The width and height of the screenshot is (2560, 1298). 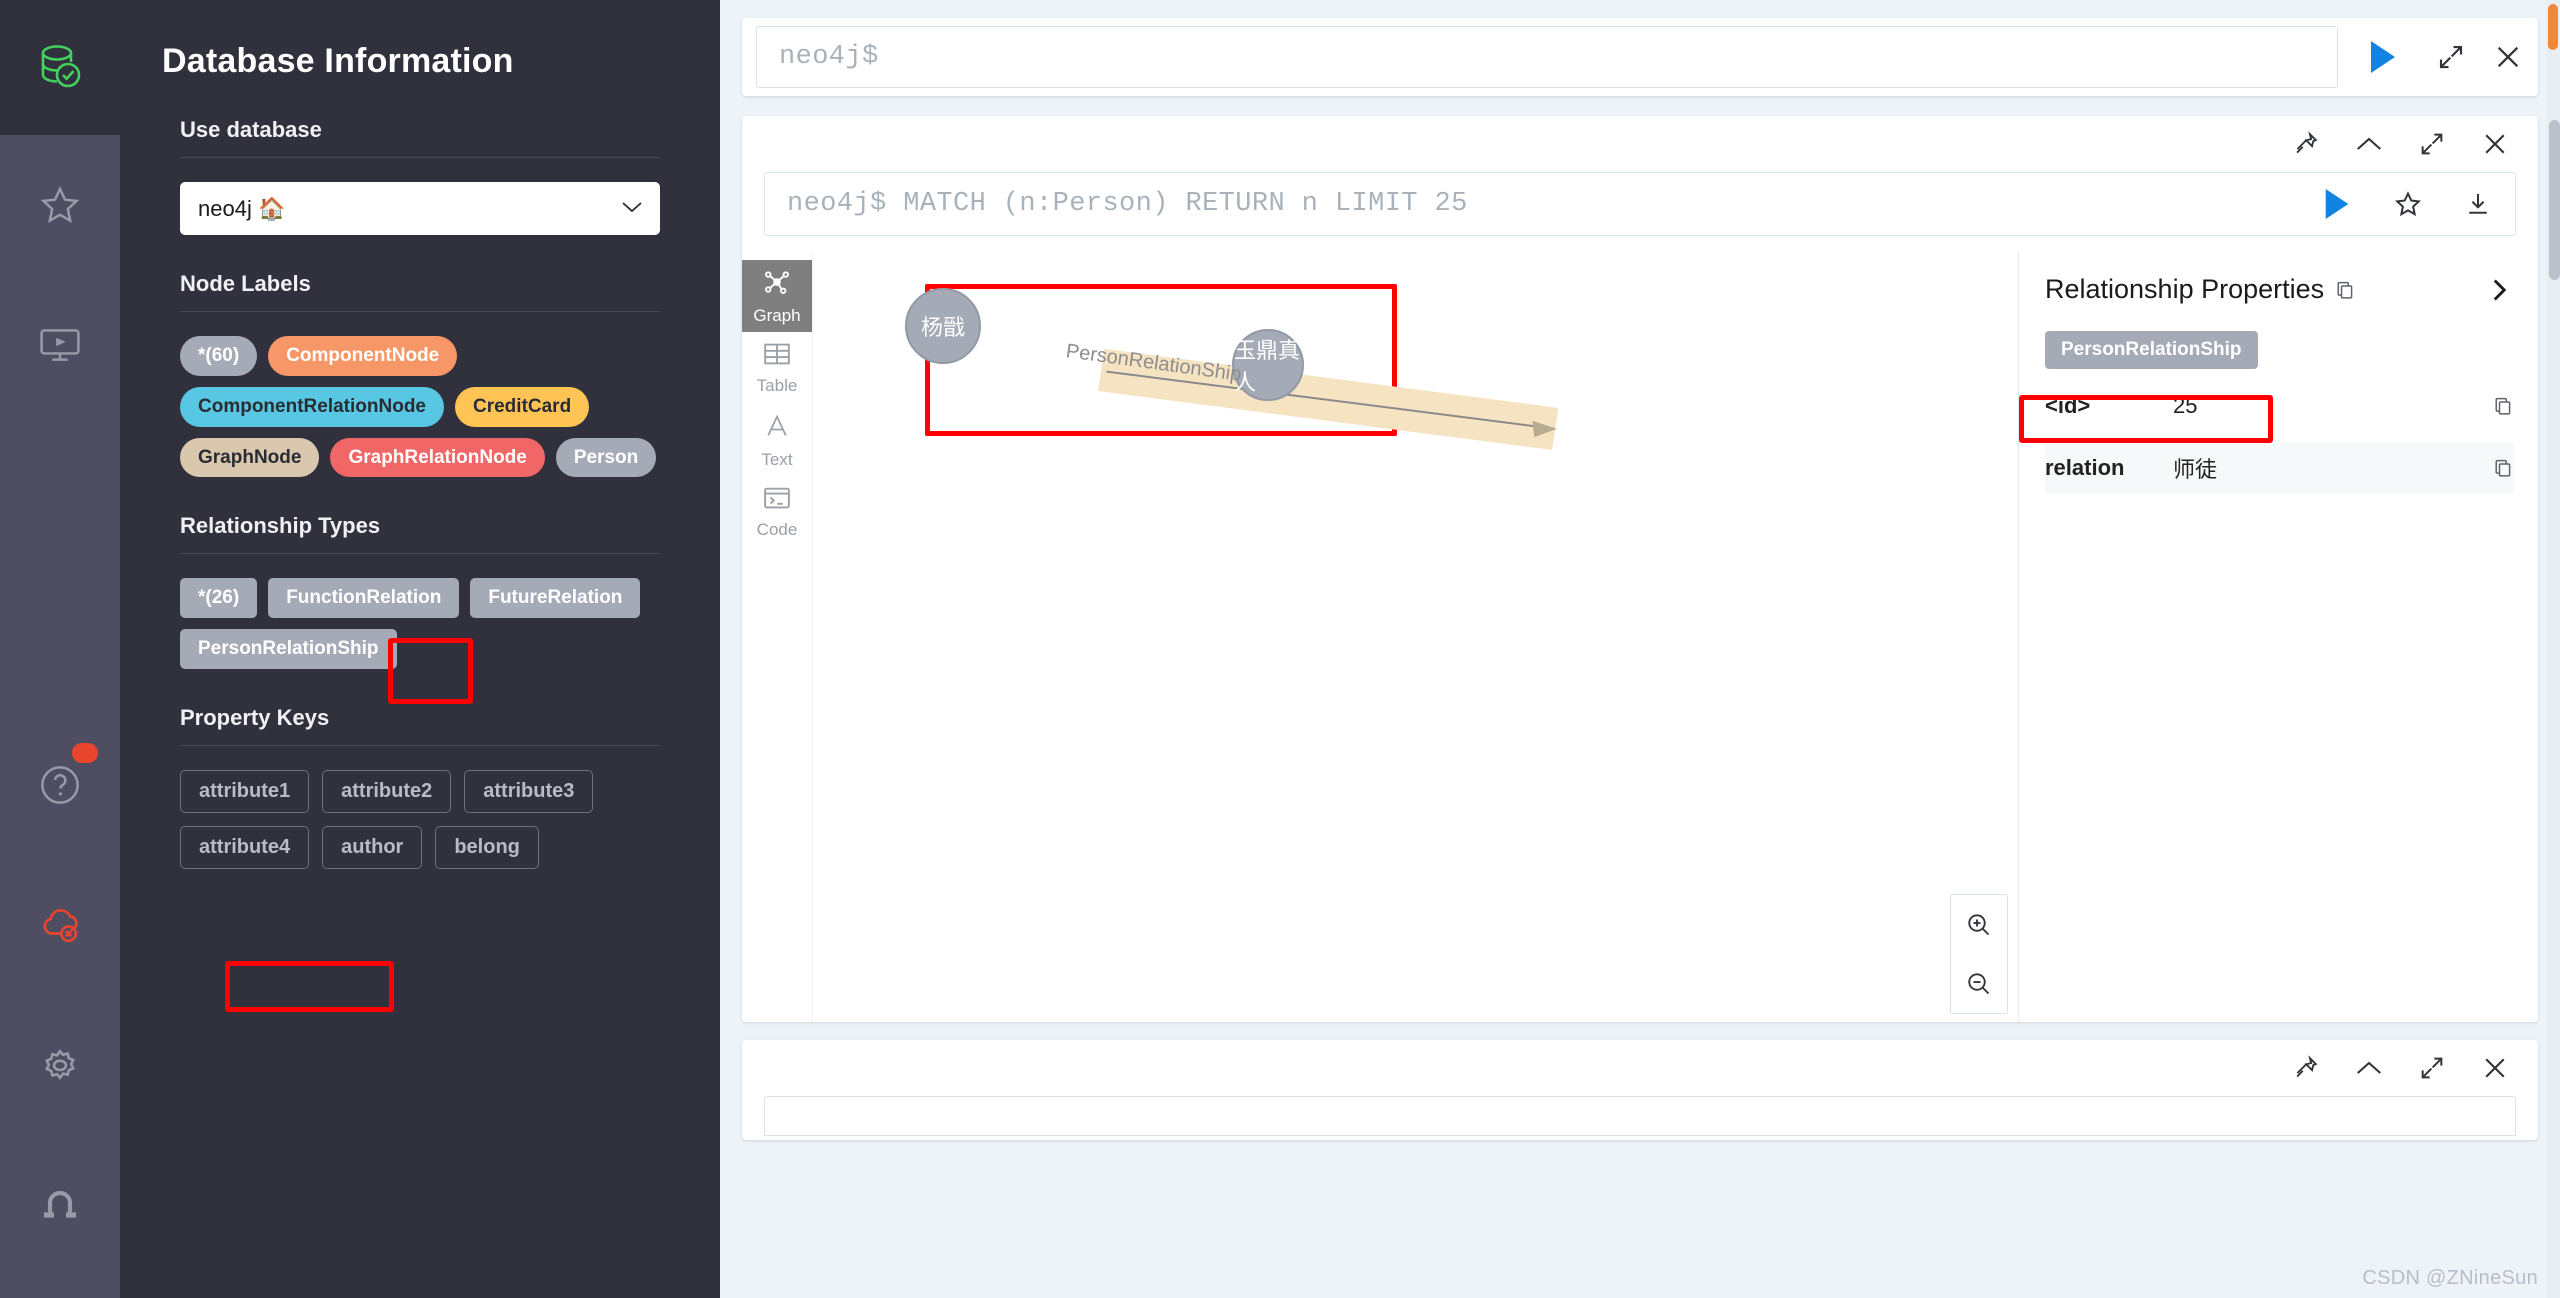 I want to click on graph-node: 玉鼎真人, so click(x=1268, y=365).